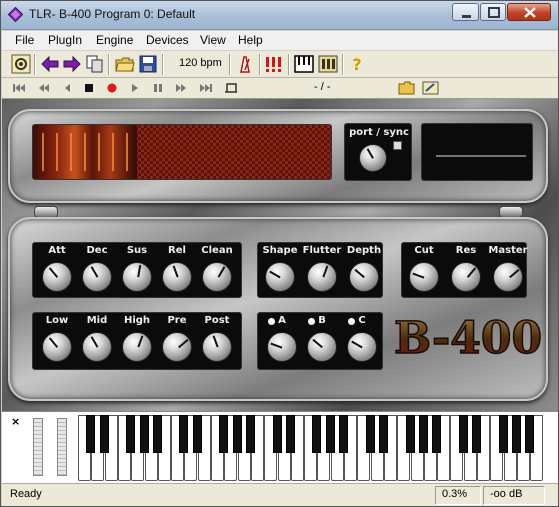  Describe the element at coordinates (167, 40) in the screenshot. I see `menu-devices: Devices` at that location.